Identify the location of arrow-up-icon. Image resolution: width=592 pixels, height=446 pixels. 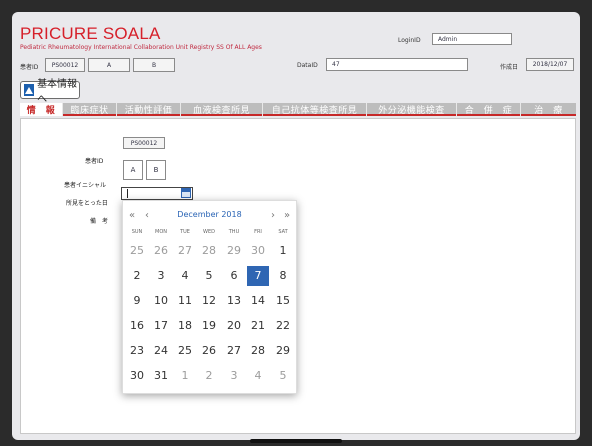
(29, 90).